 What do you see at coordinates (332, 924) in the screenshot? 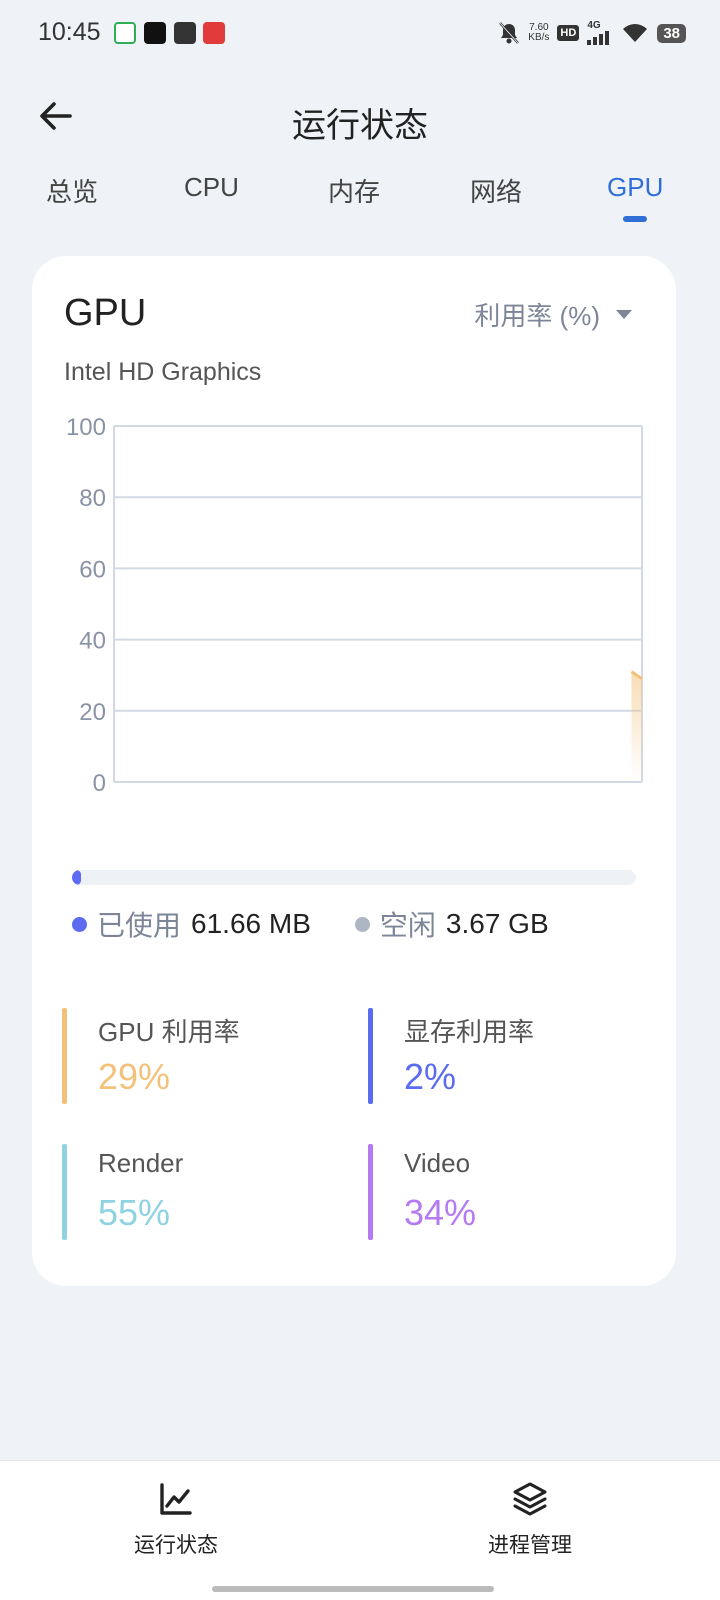
I see `memory-legend: 已使用 61.66 MB 空闲 3.67 GB` at bounding box center [332, 924].